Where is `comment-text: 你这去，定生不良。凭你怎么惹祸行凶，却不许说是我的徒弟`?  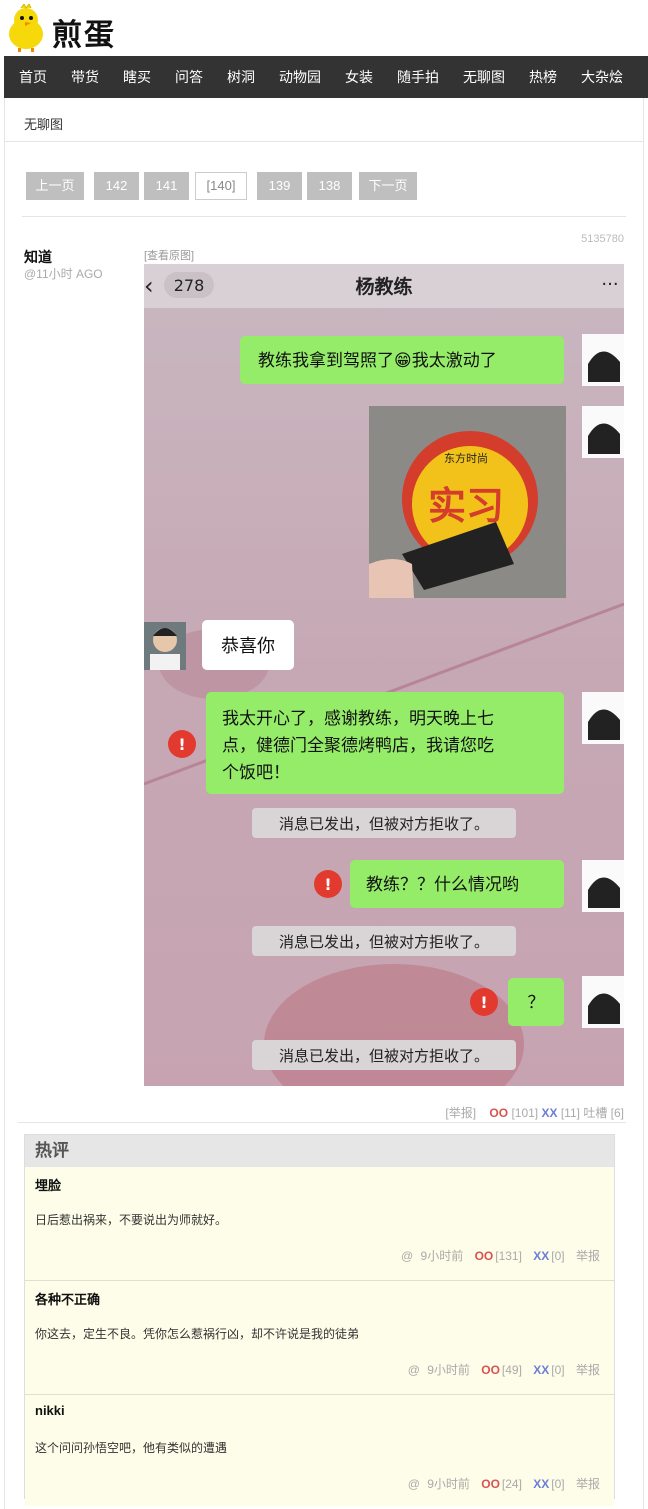
comment-text: 你这去，定生不良。凭你怎么惹祸行凶，却不许说是我的徒弟 is located at coordinates (197, 1334).